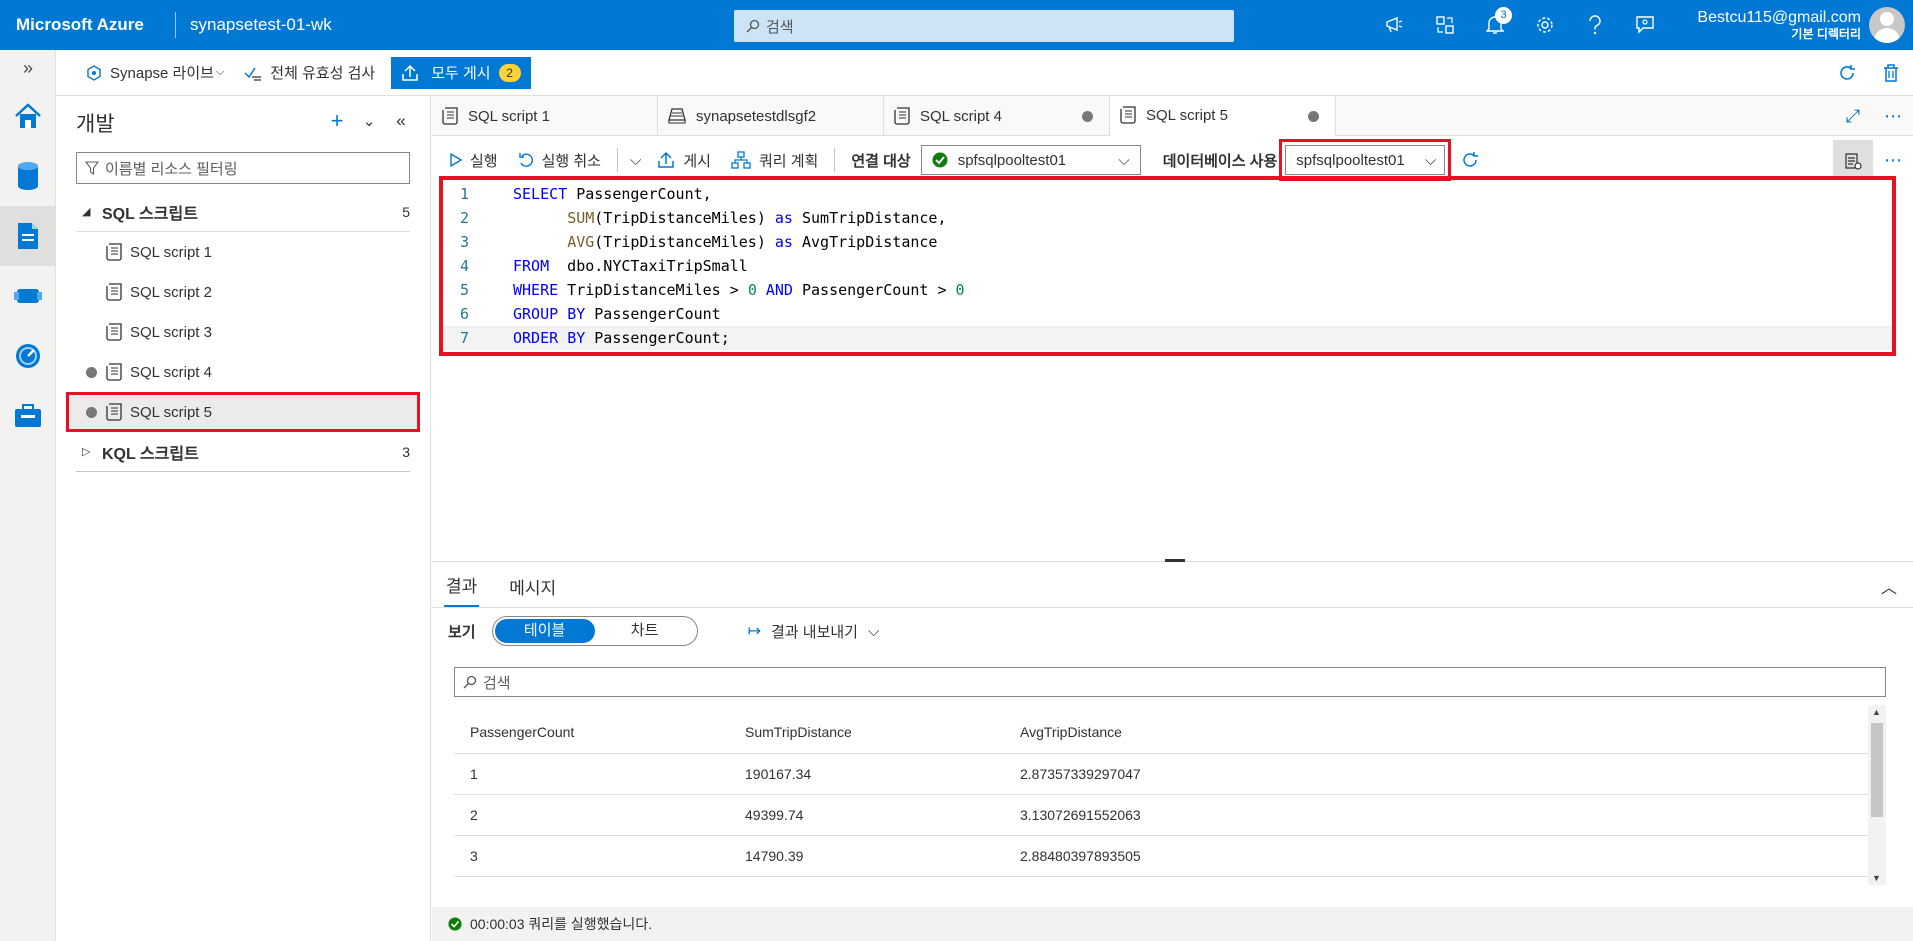  I want to click on notifications-icon: 3, so click(1495, 25).